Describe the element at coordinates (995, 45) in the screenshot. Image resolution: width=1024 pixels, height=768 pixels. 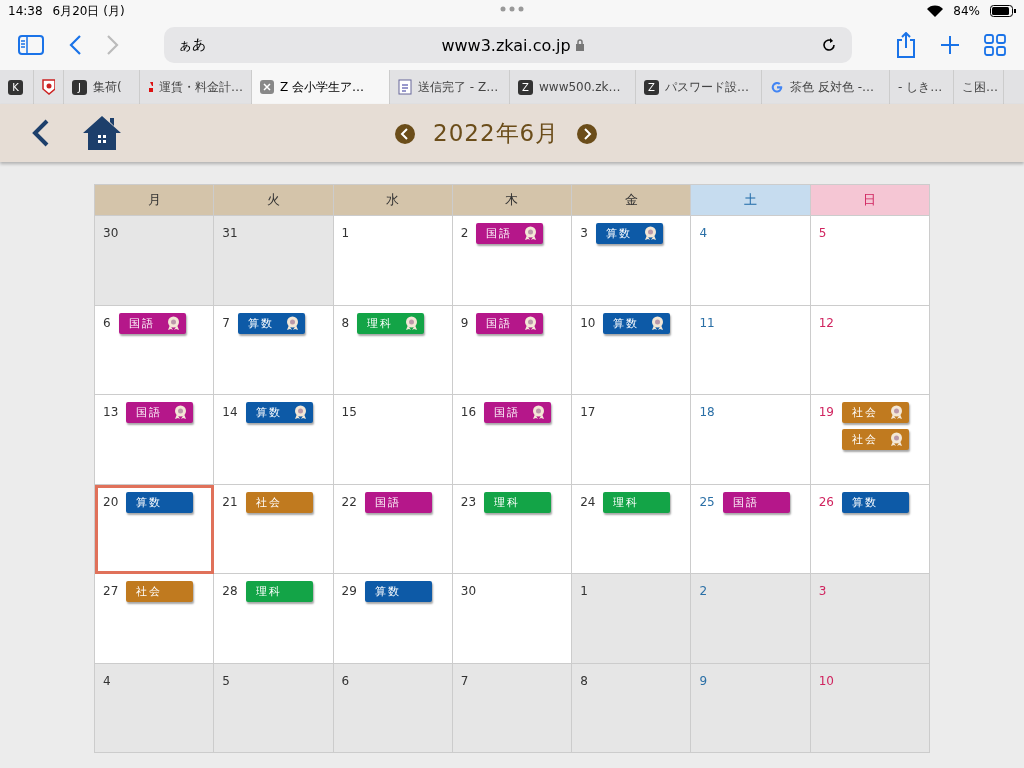
I see `tabs-grid-icon` at that location.